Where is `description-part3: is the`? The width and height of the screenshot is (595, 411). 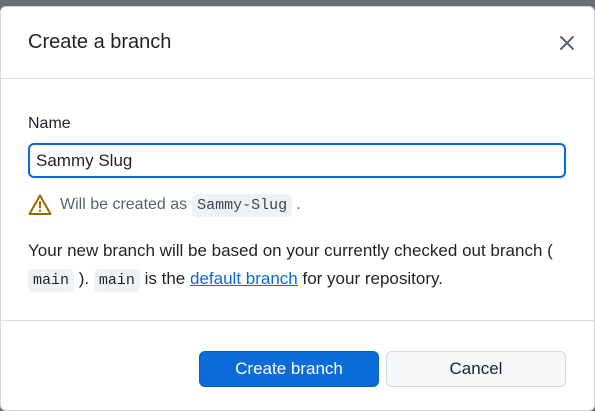 description-part3: is the is located at coordinates (165, 278).